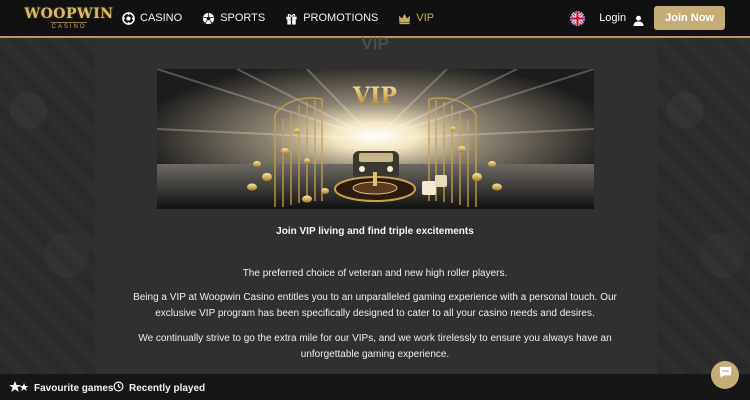 The width and height of the screenshot is (750, 400). Describe the element at coordinates (638, 19) in the screenshot. I see `user-icon` at that location.